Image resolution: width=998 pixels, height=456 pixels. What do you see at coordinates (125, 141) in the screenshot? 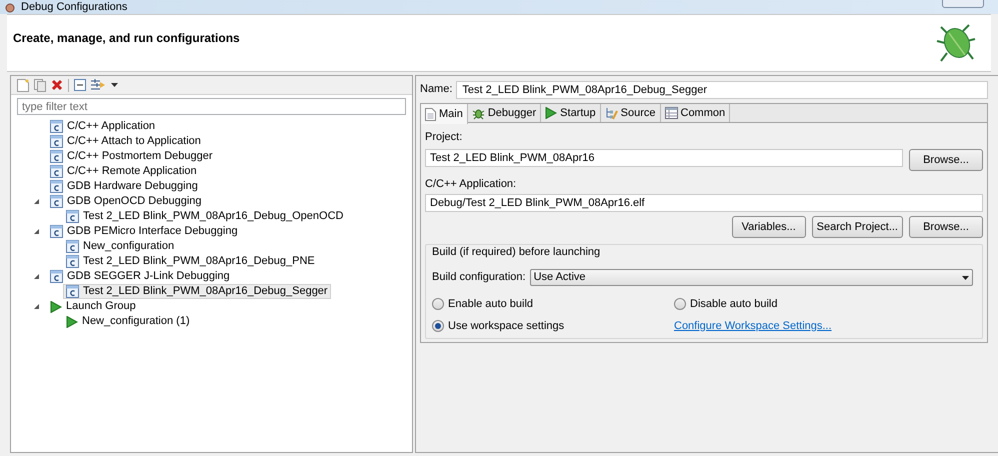
I see `tree-item: C/C++ Attach to Application` at bounding box center [125, 141].